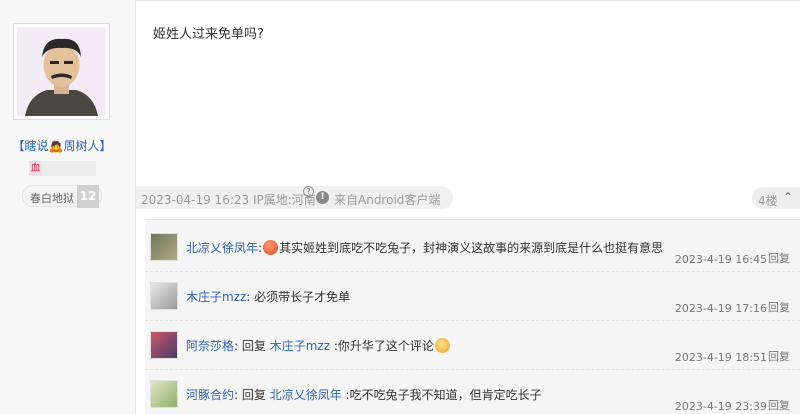 Image resolution: width=800 pixels, height=414 pixels. Describe the element at coordinates (468, 2) in the screenshot. I see `top-divider` at that location.